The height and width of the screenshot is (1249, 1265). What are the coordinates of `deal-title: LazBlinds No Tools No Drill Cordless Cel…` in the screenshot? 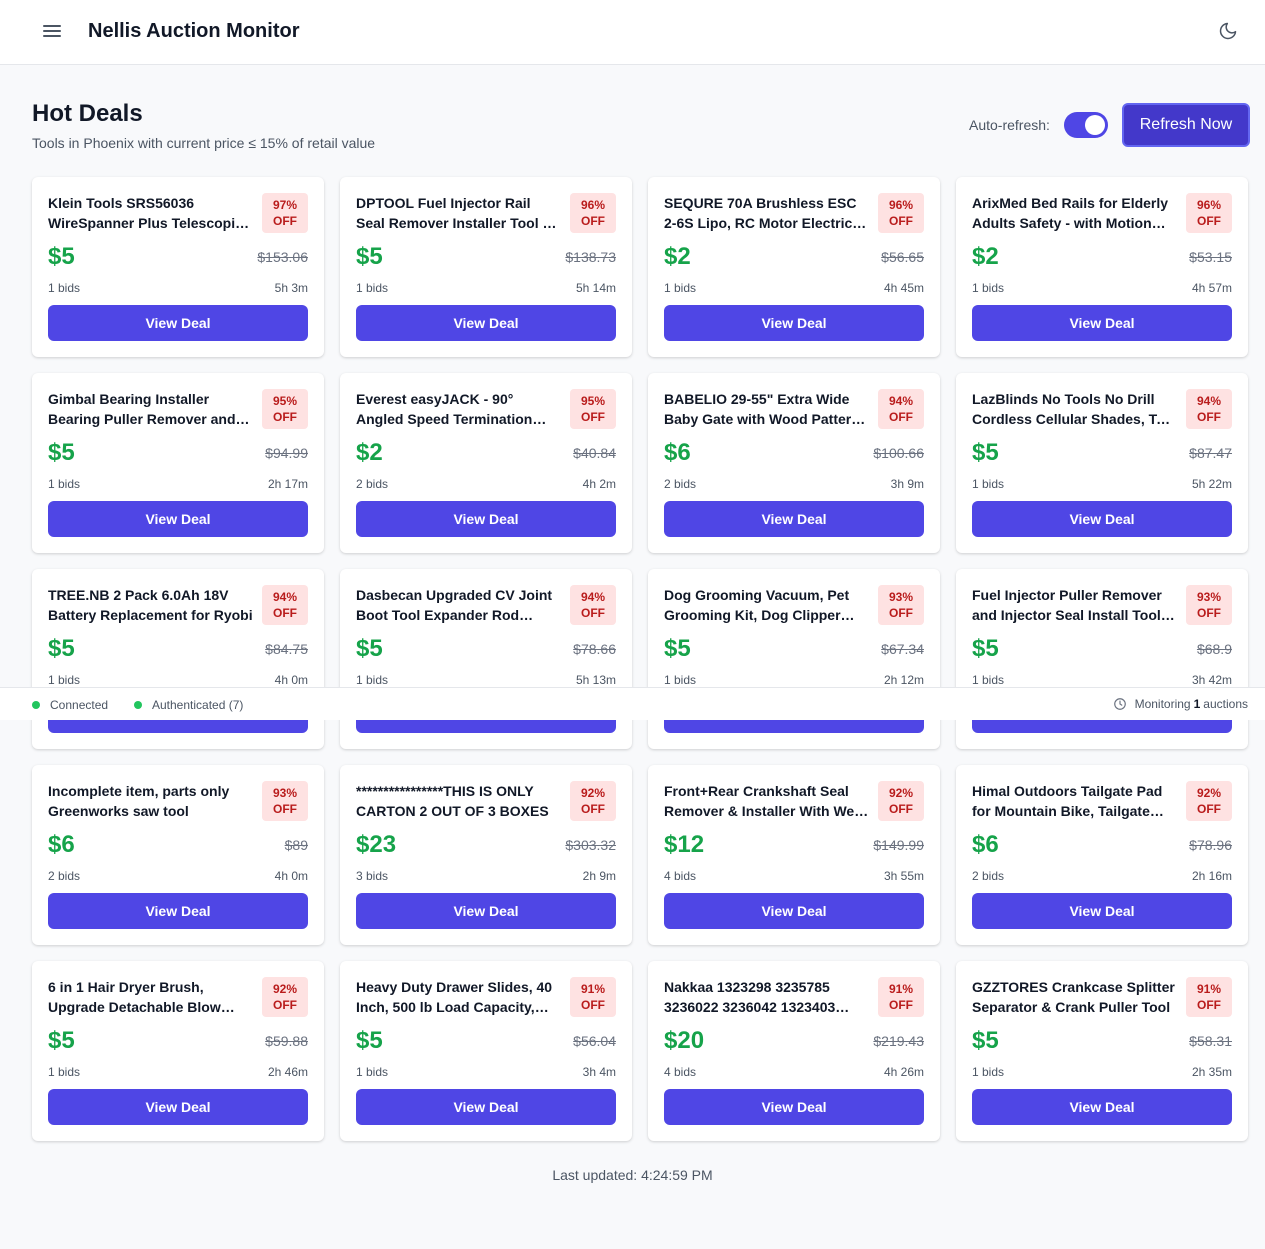 It's located at (1073, 409).